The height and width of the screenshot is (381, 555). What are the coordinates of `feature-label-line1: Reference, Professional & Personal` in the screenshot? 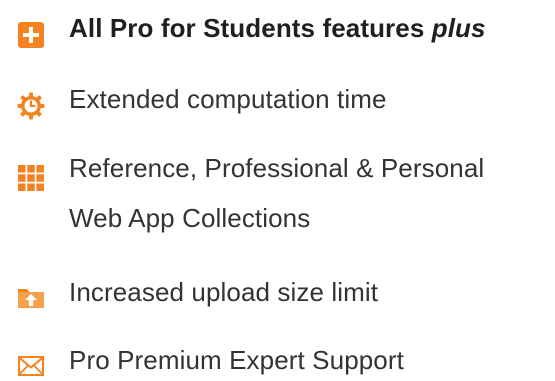 It's located at (277, 168).